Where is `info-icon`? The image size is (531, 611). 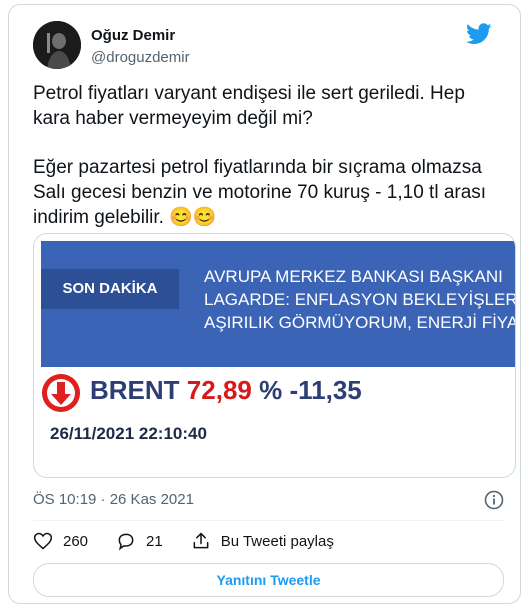 info-icon is located at coordinates (494, 500).